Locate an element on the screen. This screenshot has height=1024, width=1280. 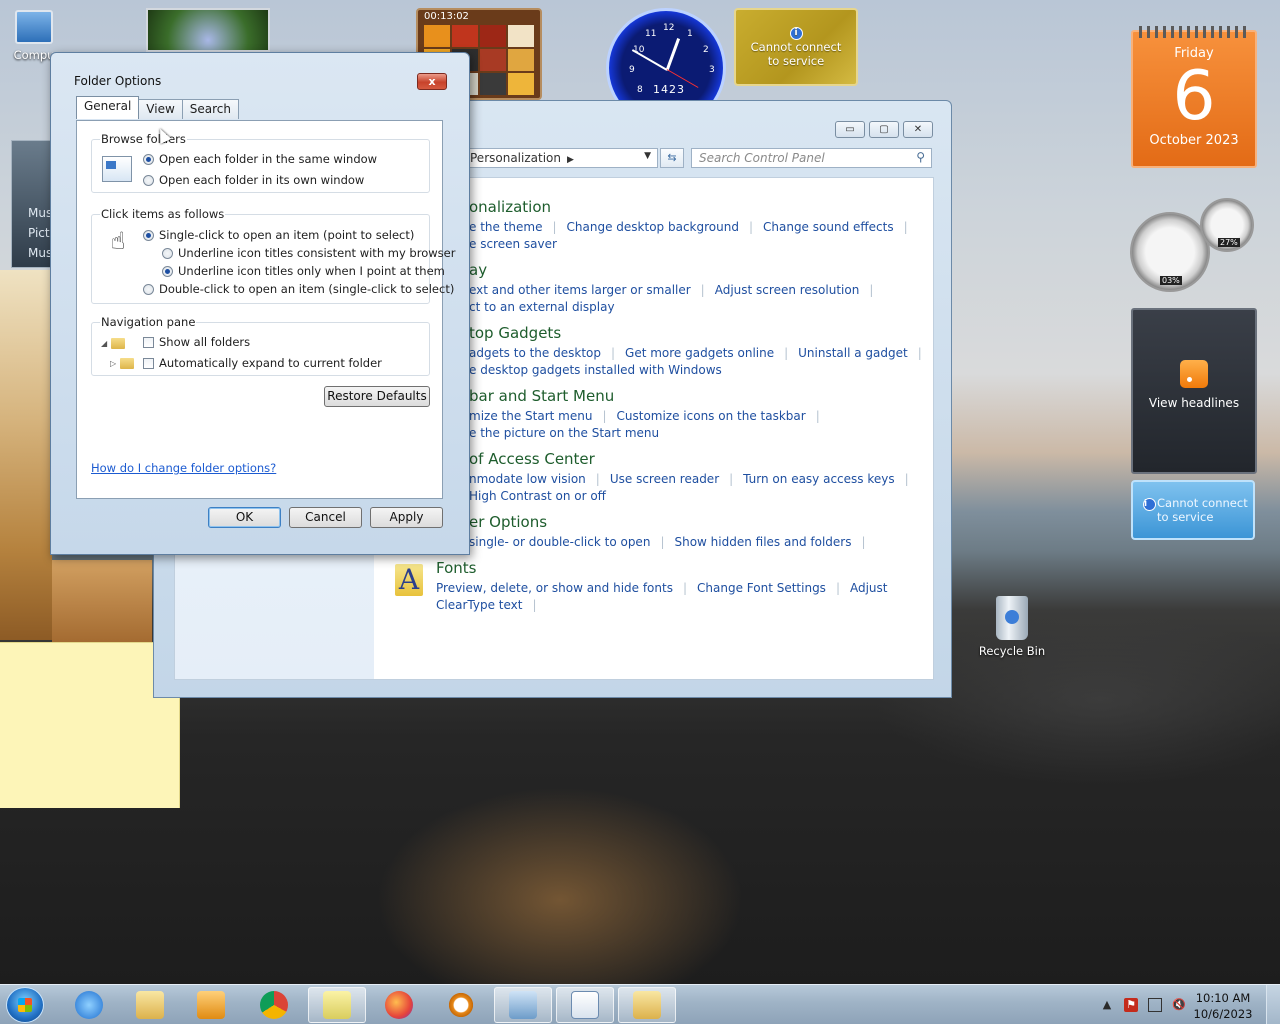
category-link: single- or double-click to open is located at coordinates (559, 542).